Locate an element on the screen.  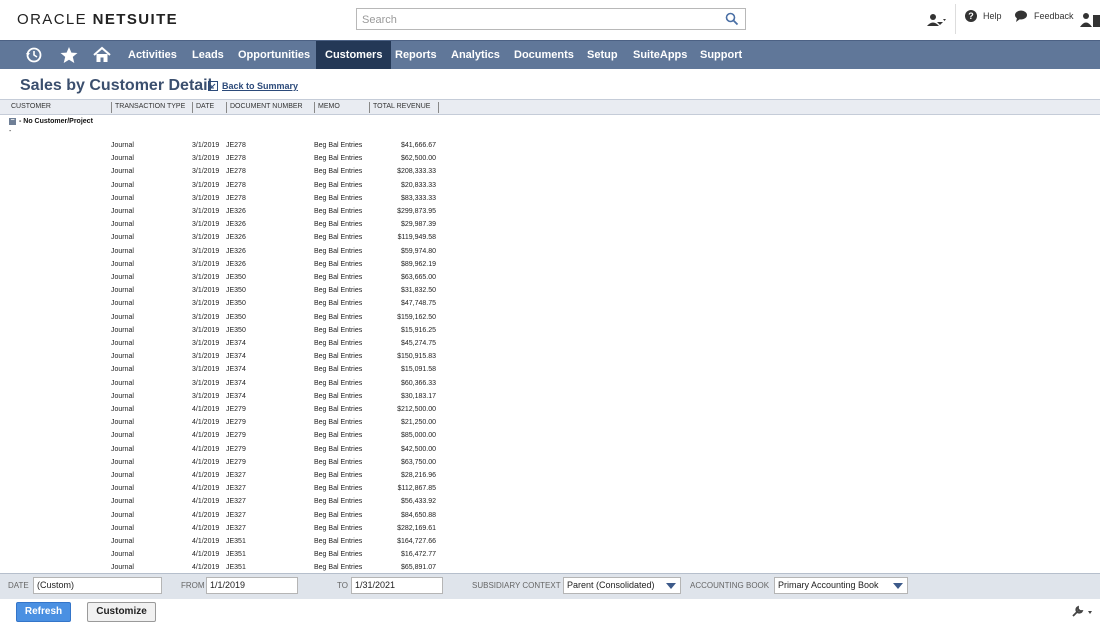
col-header-memo: MEMO is located at coordinates (342, 107).